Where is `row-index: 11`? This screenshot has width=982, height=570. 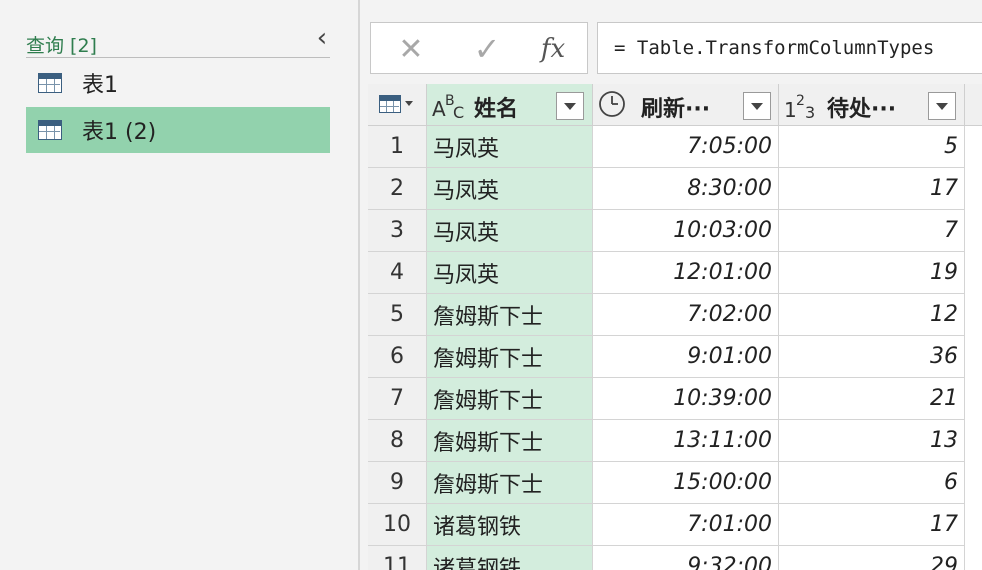 row-index: 11 is located at coordinates (397, 558).